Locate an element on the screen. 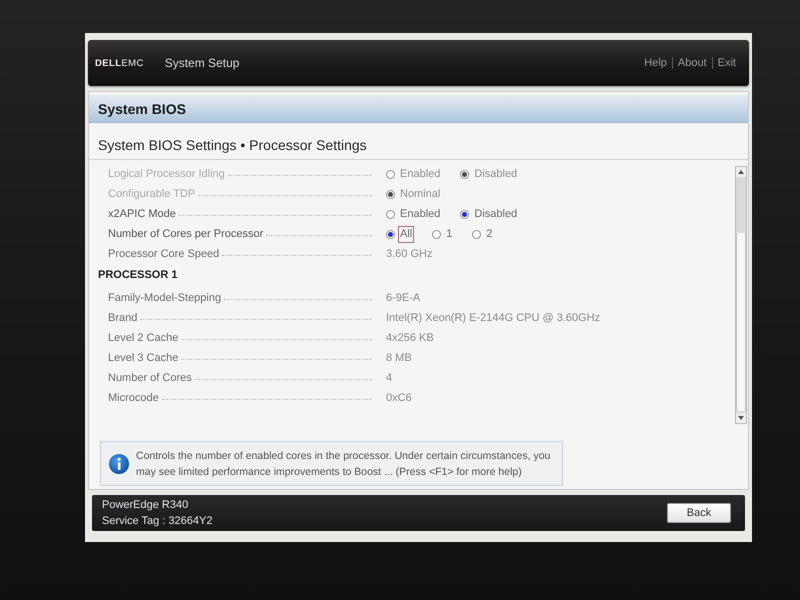  setting-label: Configurable TDP is located at coordinates (152, 194).